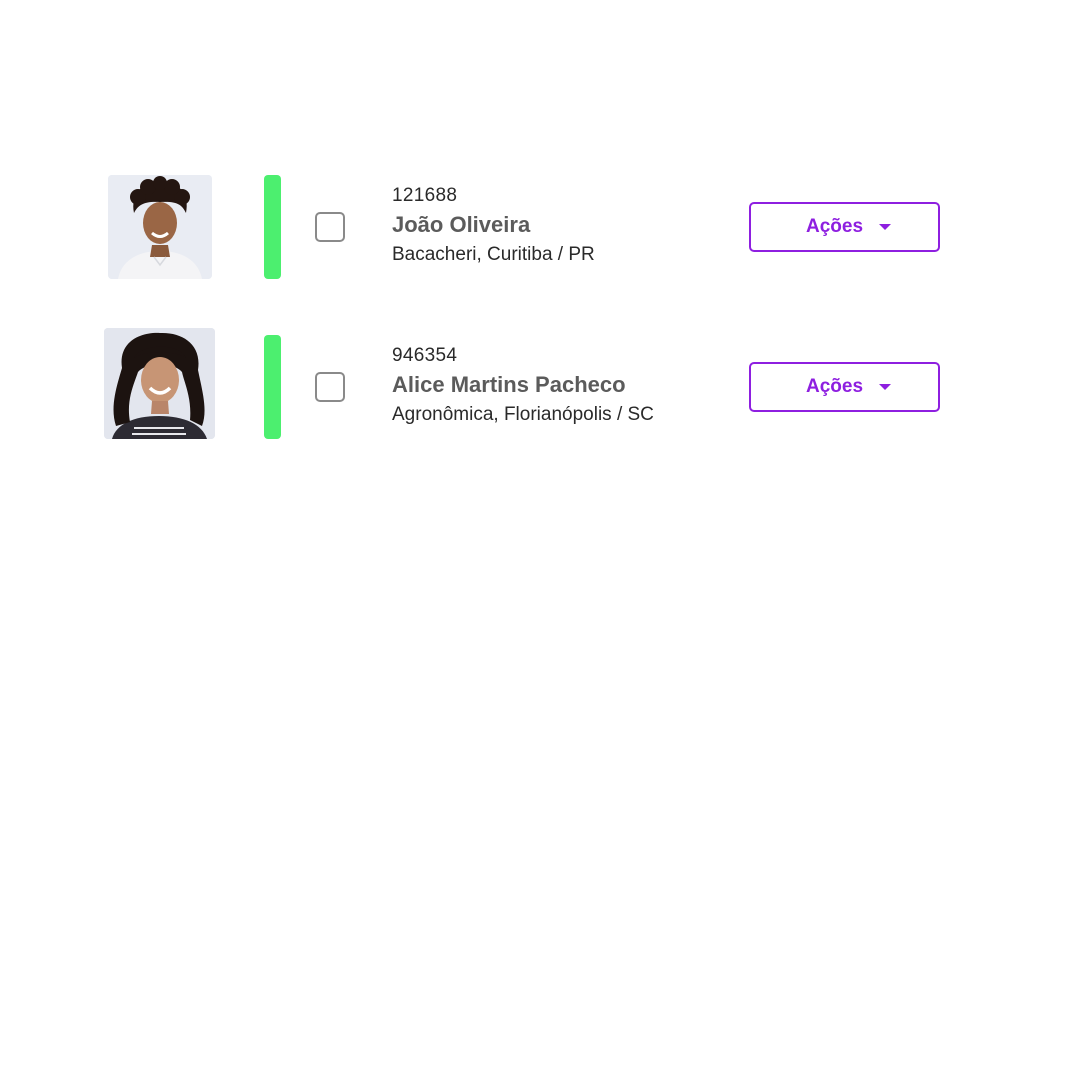 The image size is (1080, 1080). I want to click on person-name: João Oliveira, so click(461, 224).